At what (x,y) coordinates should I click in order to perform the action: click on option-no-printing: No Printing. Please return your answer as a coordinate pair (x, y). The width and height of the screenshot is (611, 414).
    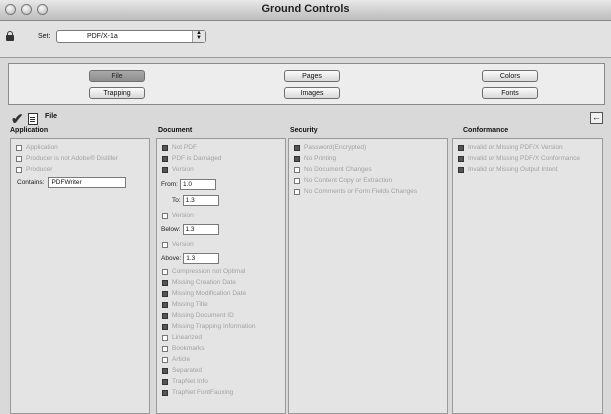
    Looking at the image, I should click on (315, 158).